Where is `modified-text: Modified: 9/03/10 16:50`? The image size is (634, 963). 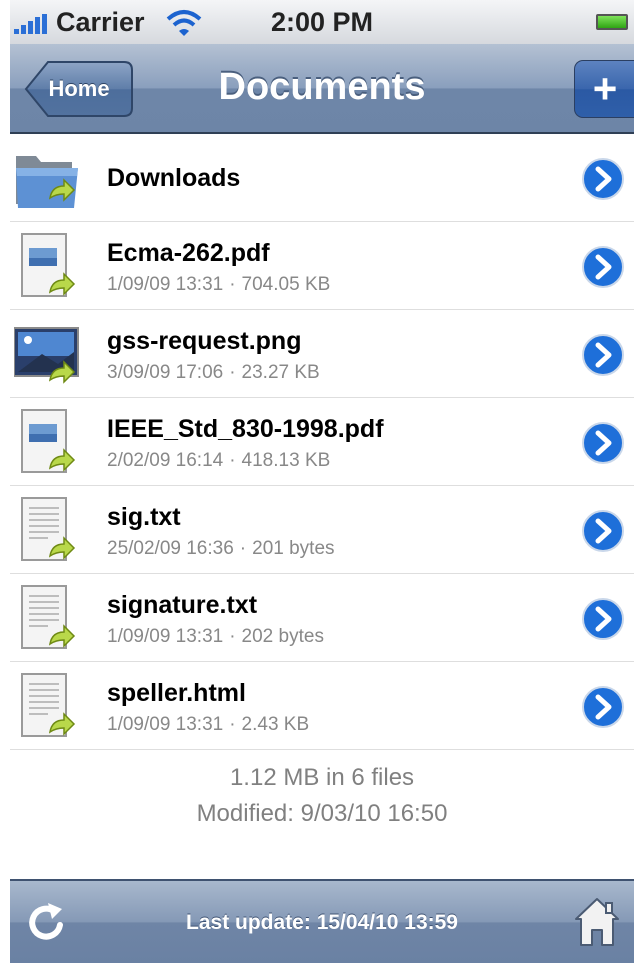
modified-text: Modified: 9/03/10 16:50 is located at coordinates (322, 813).